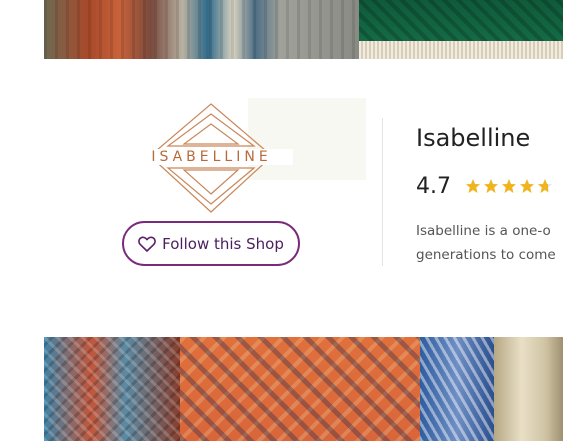 This screenshot has height=441, width=563. What do you see at coordinates (201, 29) in the screenshot?
I see `rug-rolls-photo` at bounding box center [201, 29].